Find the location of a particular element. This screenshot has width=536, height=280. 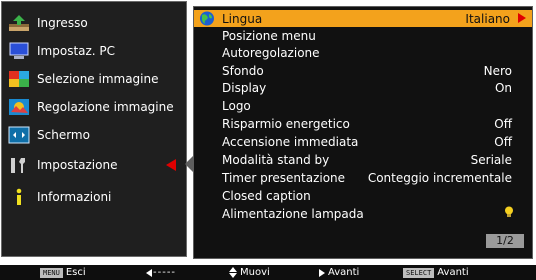

help-avanti-arrow: Avanti is located at coordinates (339, 272).